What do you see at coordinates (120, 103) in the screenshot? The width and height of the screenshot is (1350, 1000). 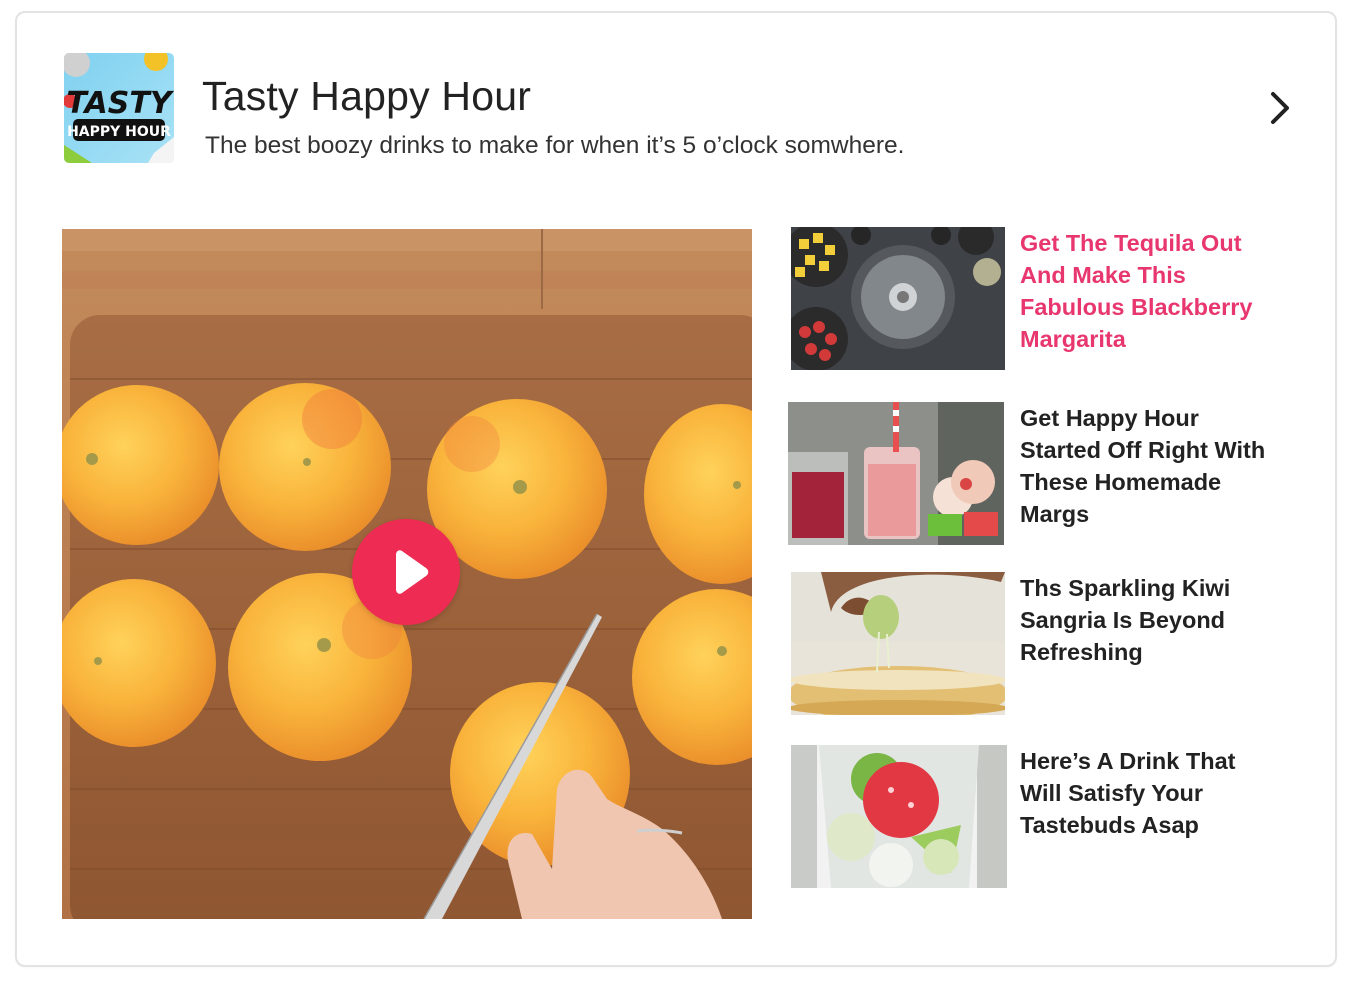 I see `logo-text-top: TASTY` at bounding box center [120, 103].